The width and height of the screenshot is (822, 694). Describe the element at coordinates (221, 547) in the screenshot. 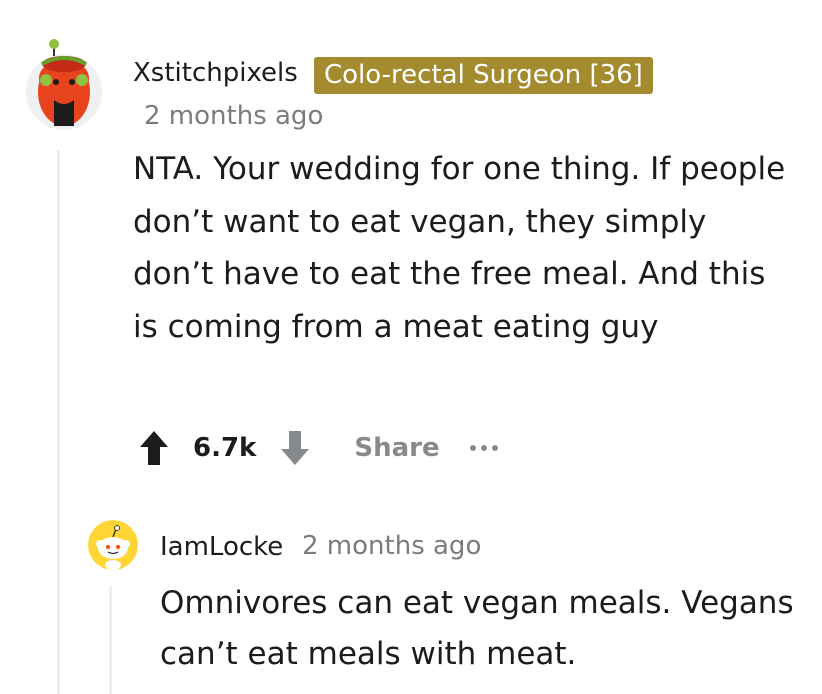

I see `reply-username: IamLocke` at that location.